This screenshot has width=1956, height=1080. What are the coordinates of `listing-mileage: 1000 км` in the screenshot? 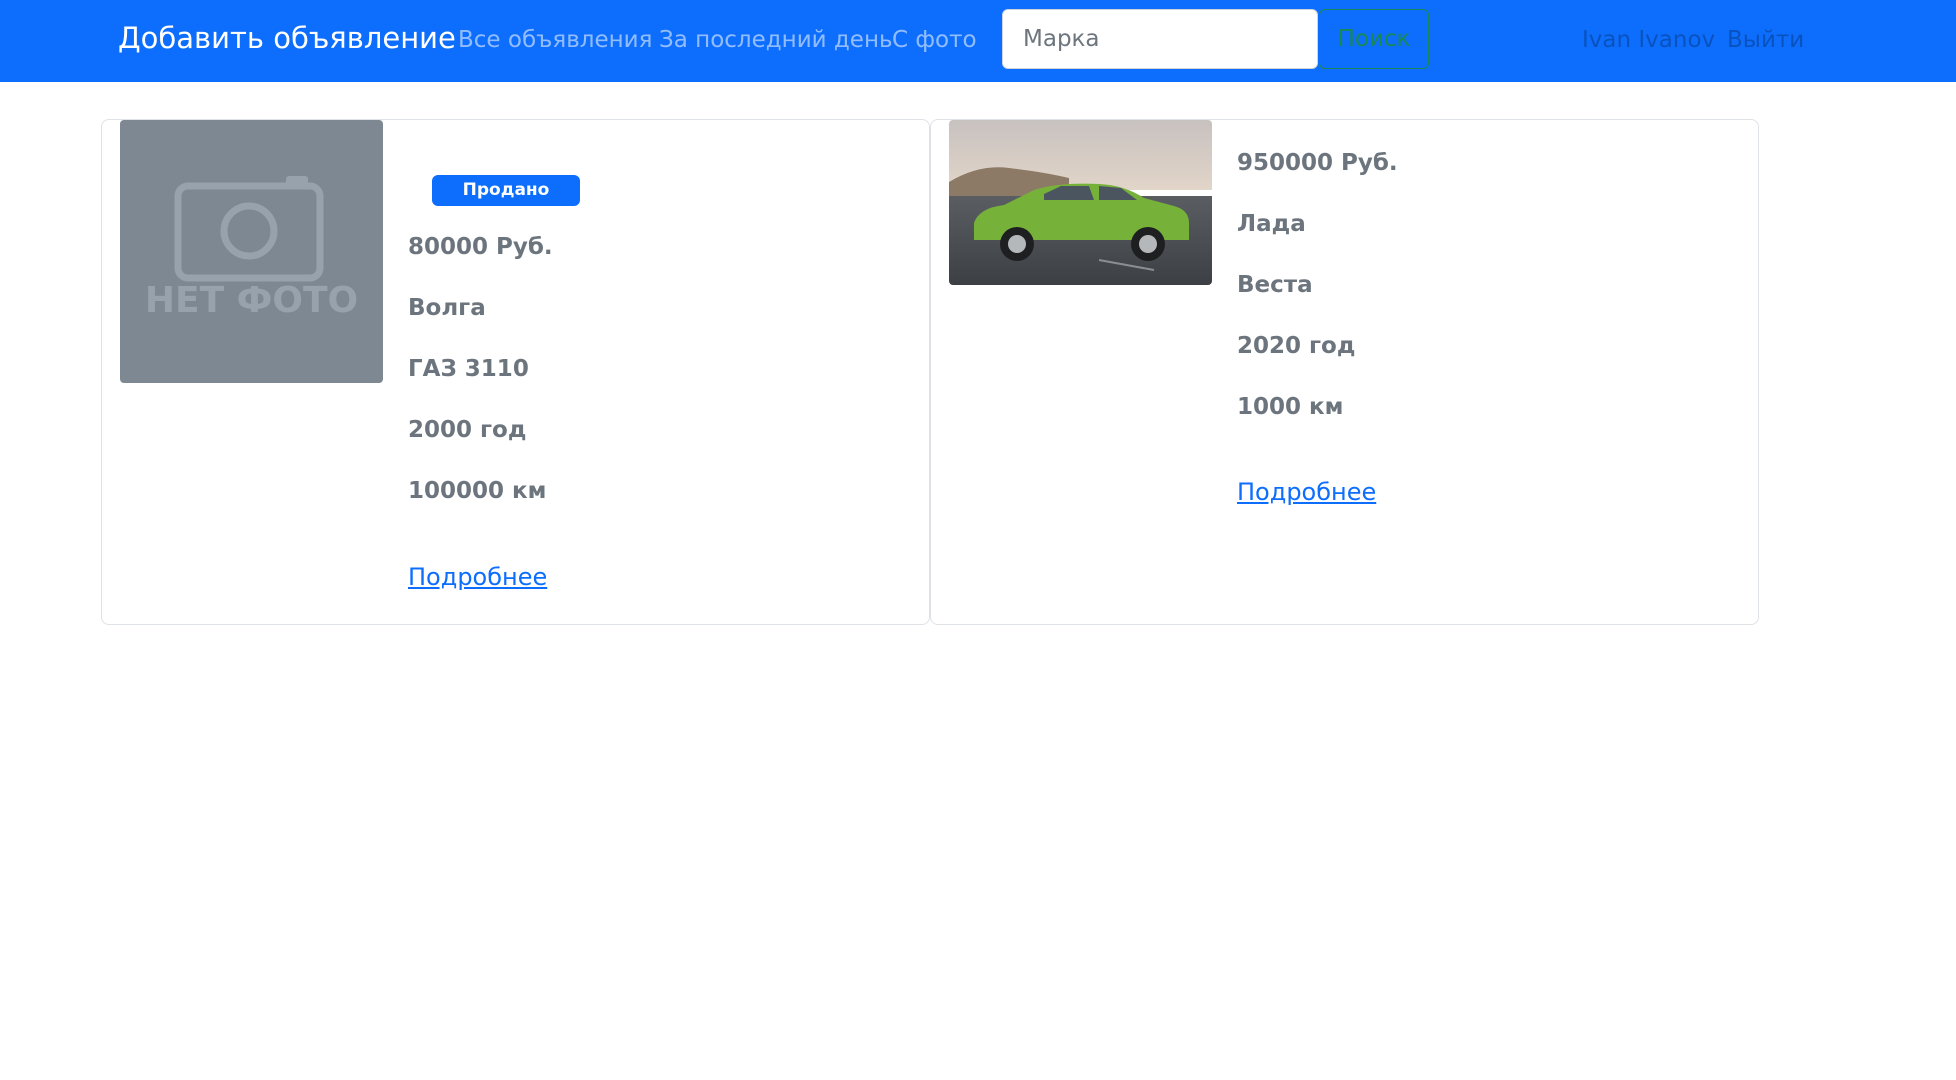 It's located at (1290, 407).